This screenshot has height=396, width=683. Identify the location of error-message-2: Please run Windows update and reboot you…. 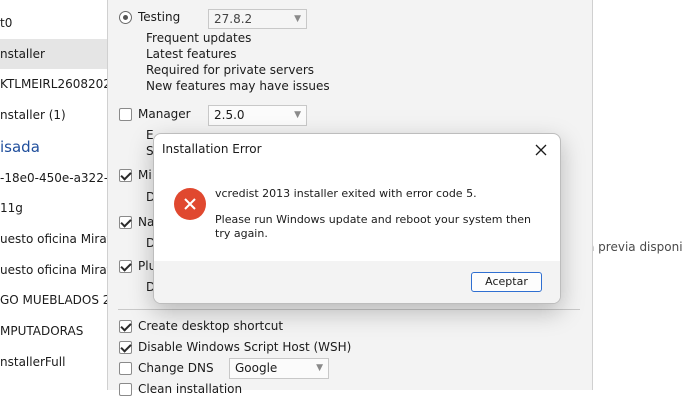
(373, 226).